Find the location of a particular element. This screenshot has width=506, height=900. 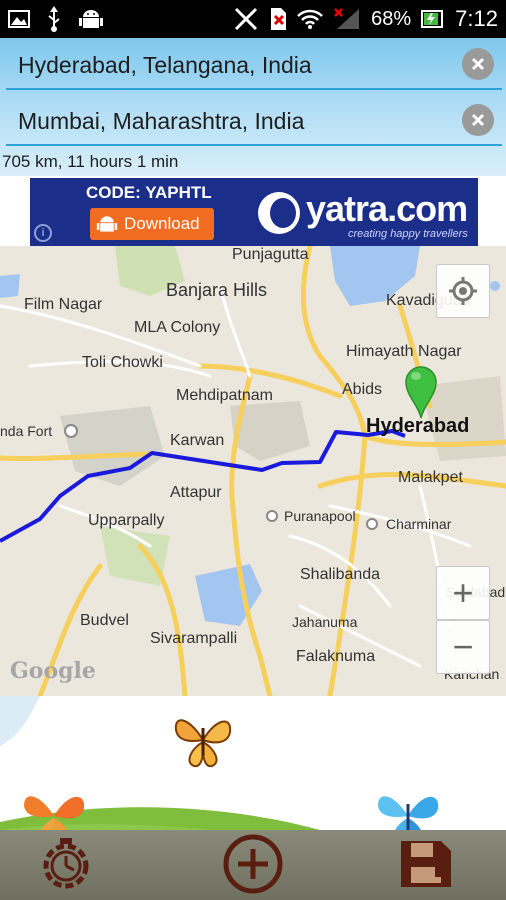

my-location-button is located at coordinates (463, 291).